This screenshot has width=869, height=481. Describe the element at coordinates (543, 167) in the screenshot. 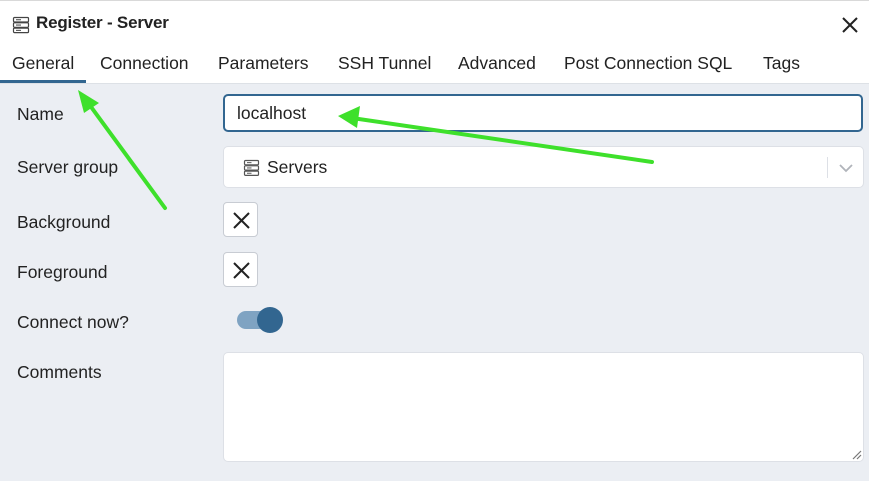

I see `server-group-select: Servers` at that location.